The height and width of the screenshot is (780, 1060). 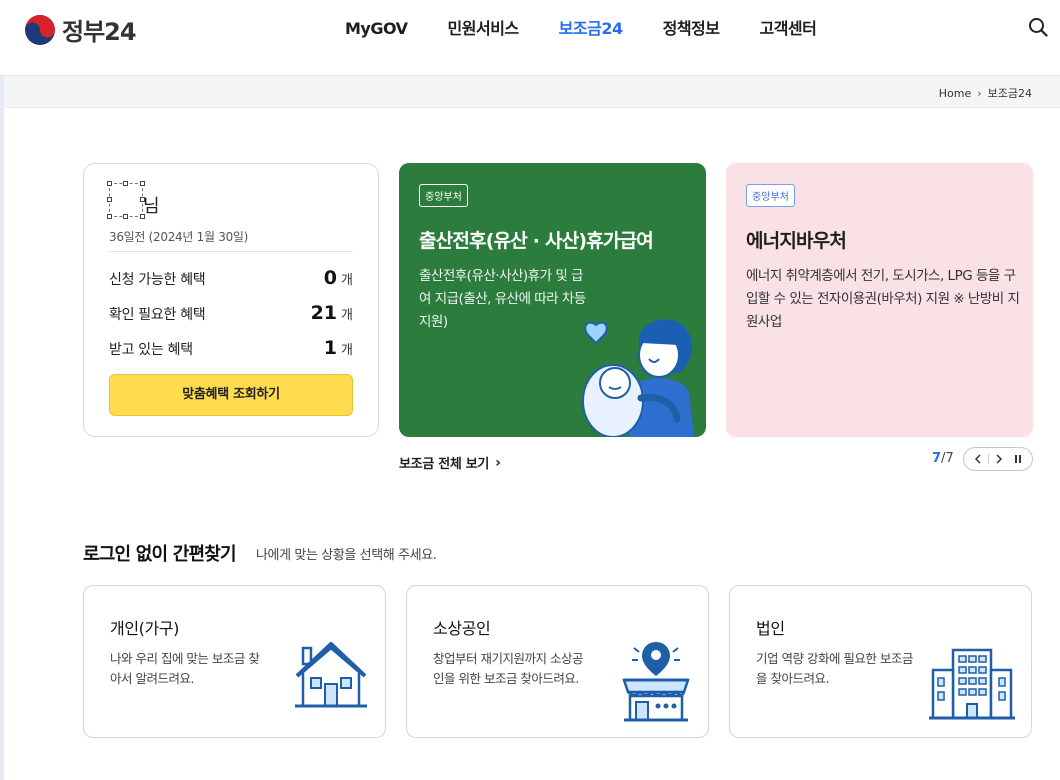 What do you see at coordinates (787, 29) in the screenshot?
I see `nav-item-customer-center: 고객센터` at bounding box center [787, 29].